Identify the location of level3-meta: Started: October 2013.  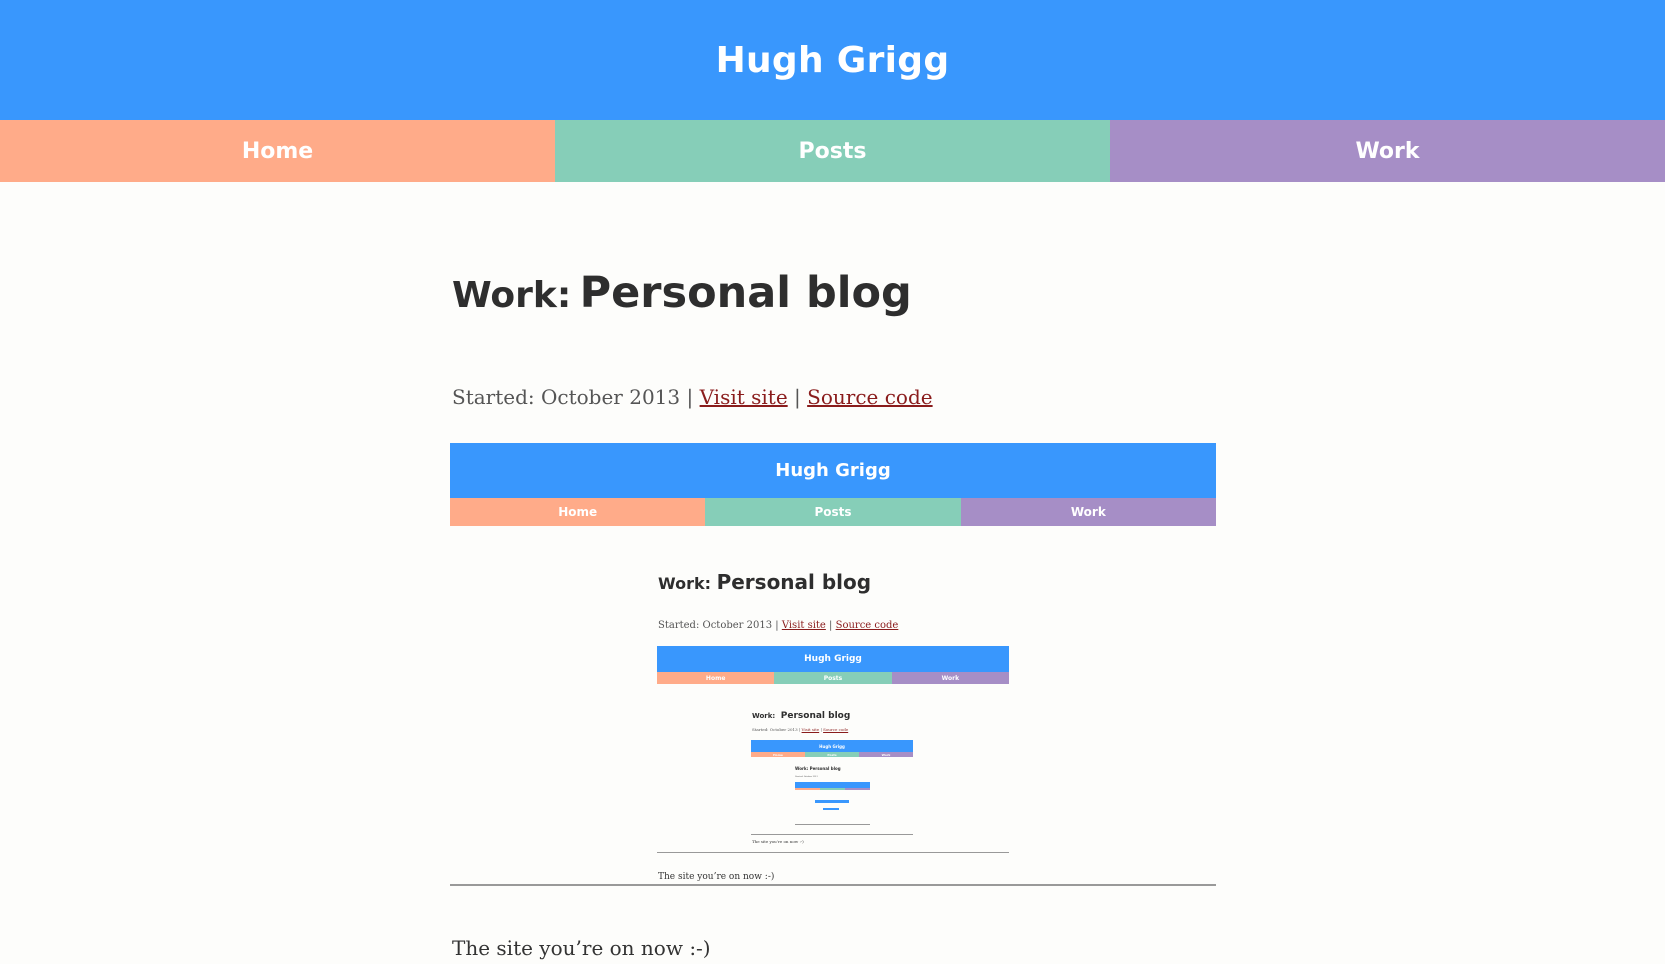
(806, 777).